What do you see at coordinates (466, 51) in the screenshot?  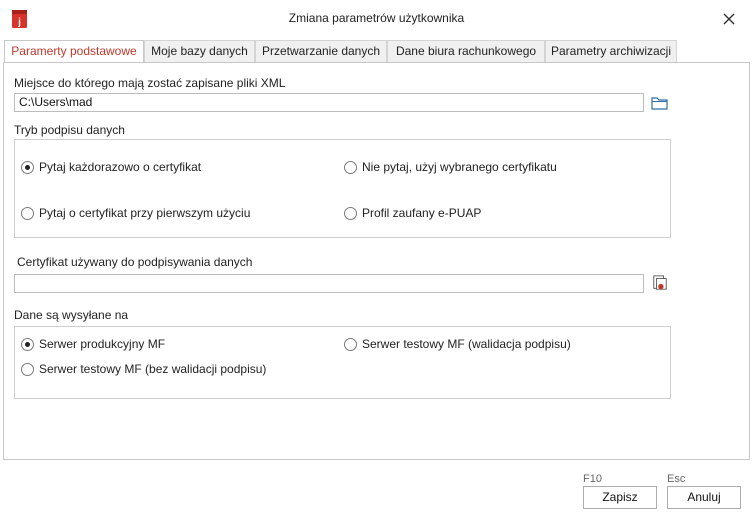 I see `tab-accounting-office: Dane biura rachunkowego` at bounding box center [466, 51].